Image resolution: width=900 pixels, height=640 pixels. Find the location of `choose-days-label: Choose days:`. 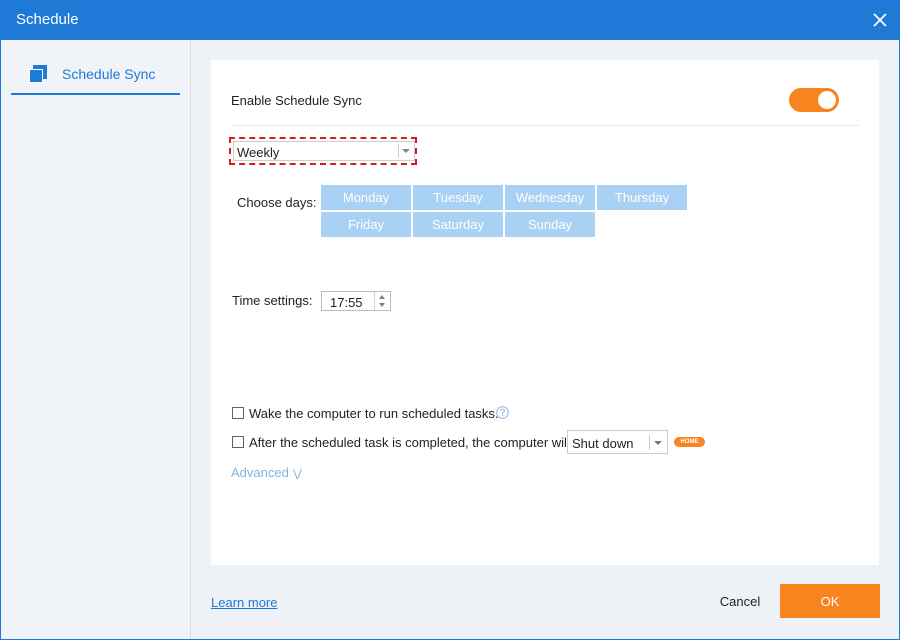

choose-days-label: Choose days: is located at coordinates (277, 202).